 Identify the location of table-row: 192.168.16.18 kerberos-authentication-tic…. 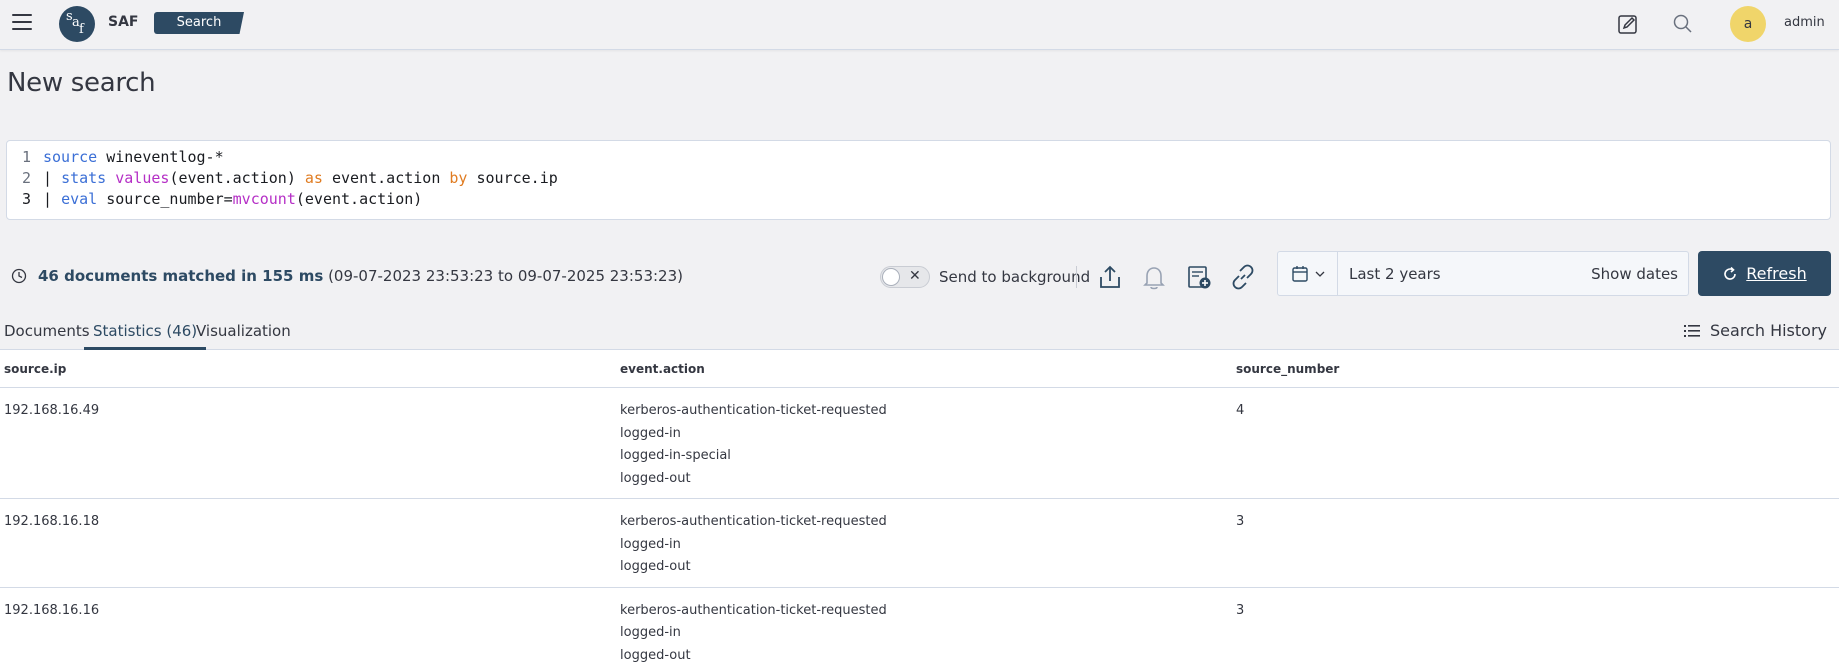
(919, 543).